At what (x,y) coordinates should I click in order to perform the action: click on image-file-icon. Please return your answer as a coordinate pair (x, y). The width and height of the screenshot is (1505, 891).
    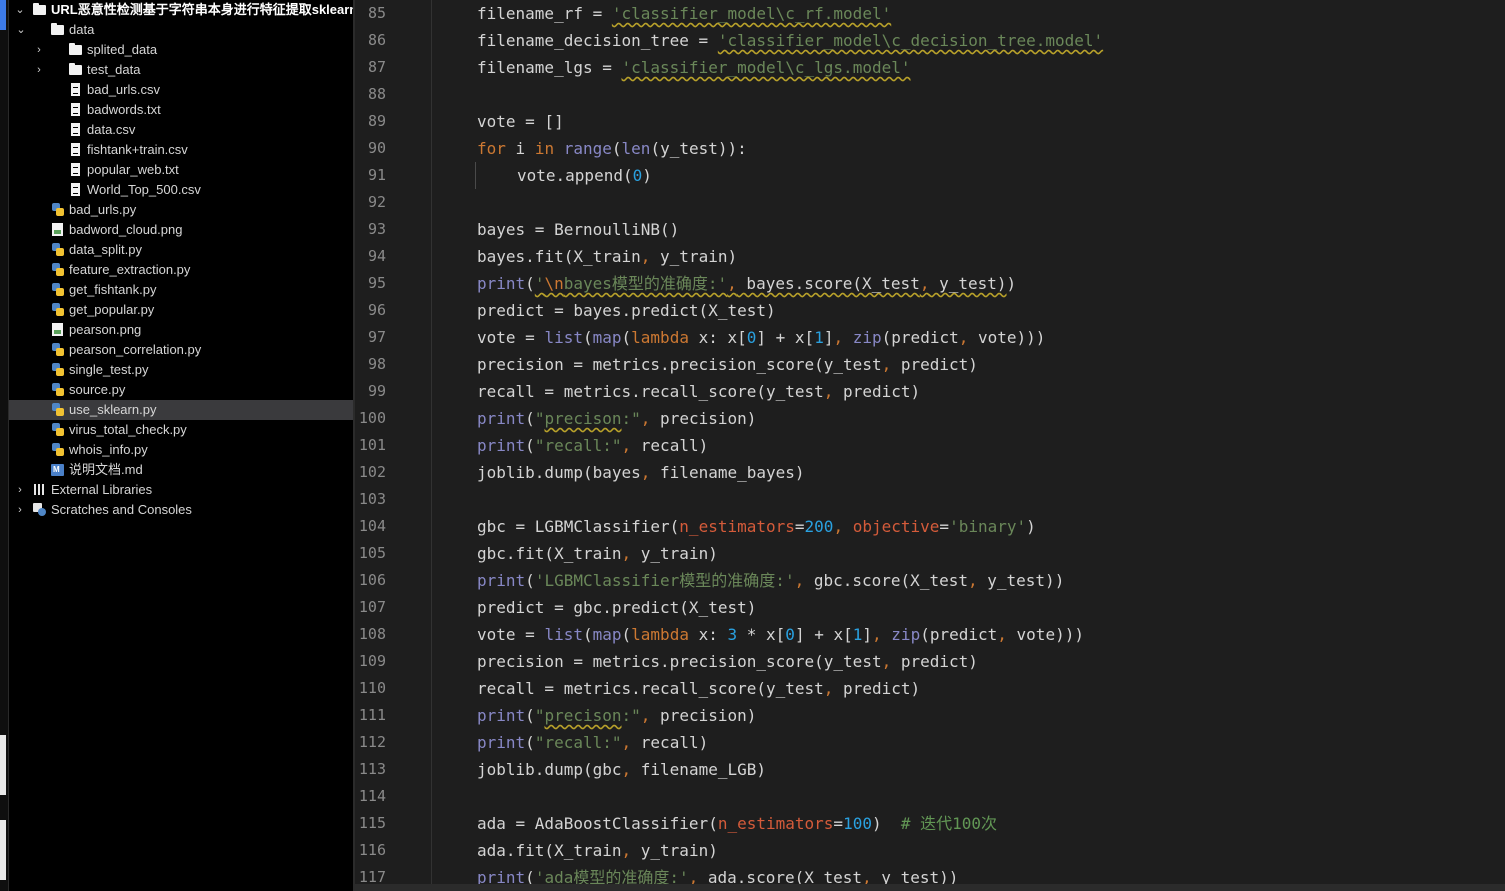
    Looking at the image, I should click on (58, 230).